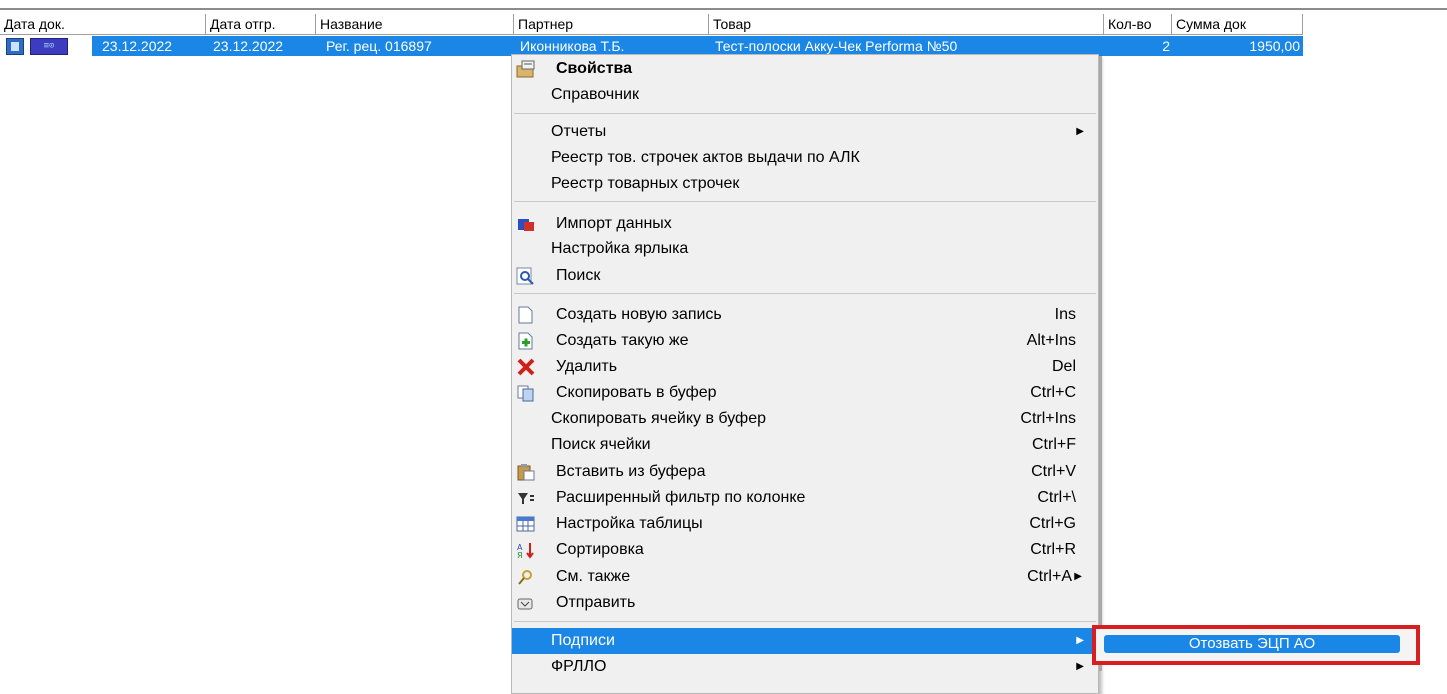 This screenshot has width=1447, height=694. I want to click on signatures-submenu: Отозвать ЭЦП АО, so click(1256, 645).